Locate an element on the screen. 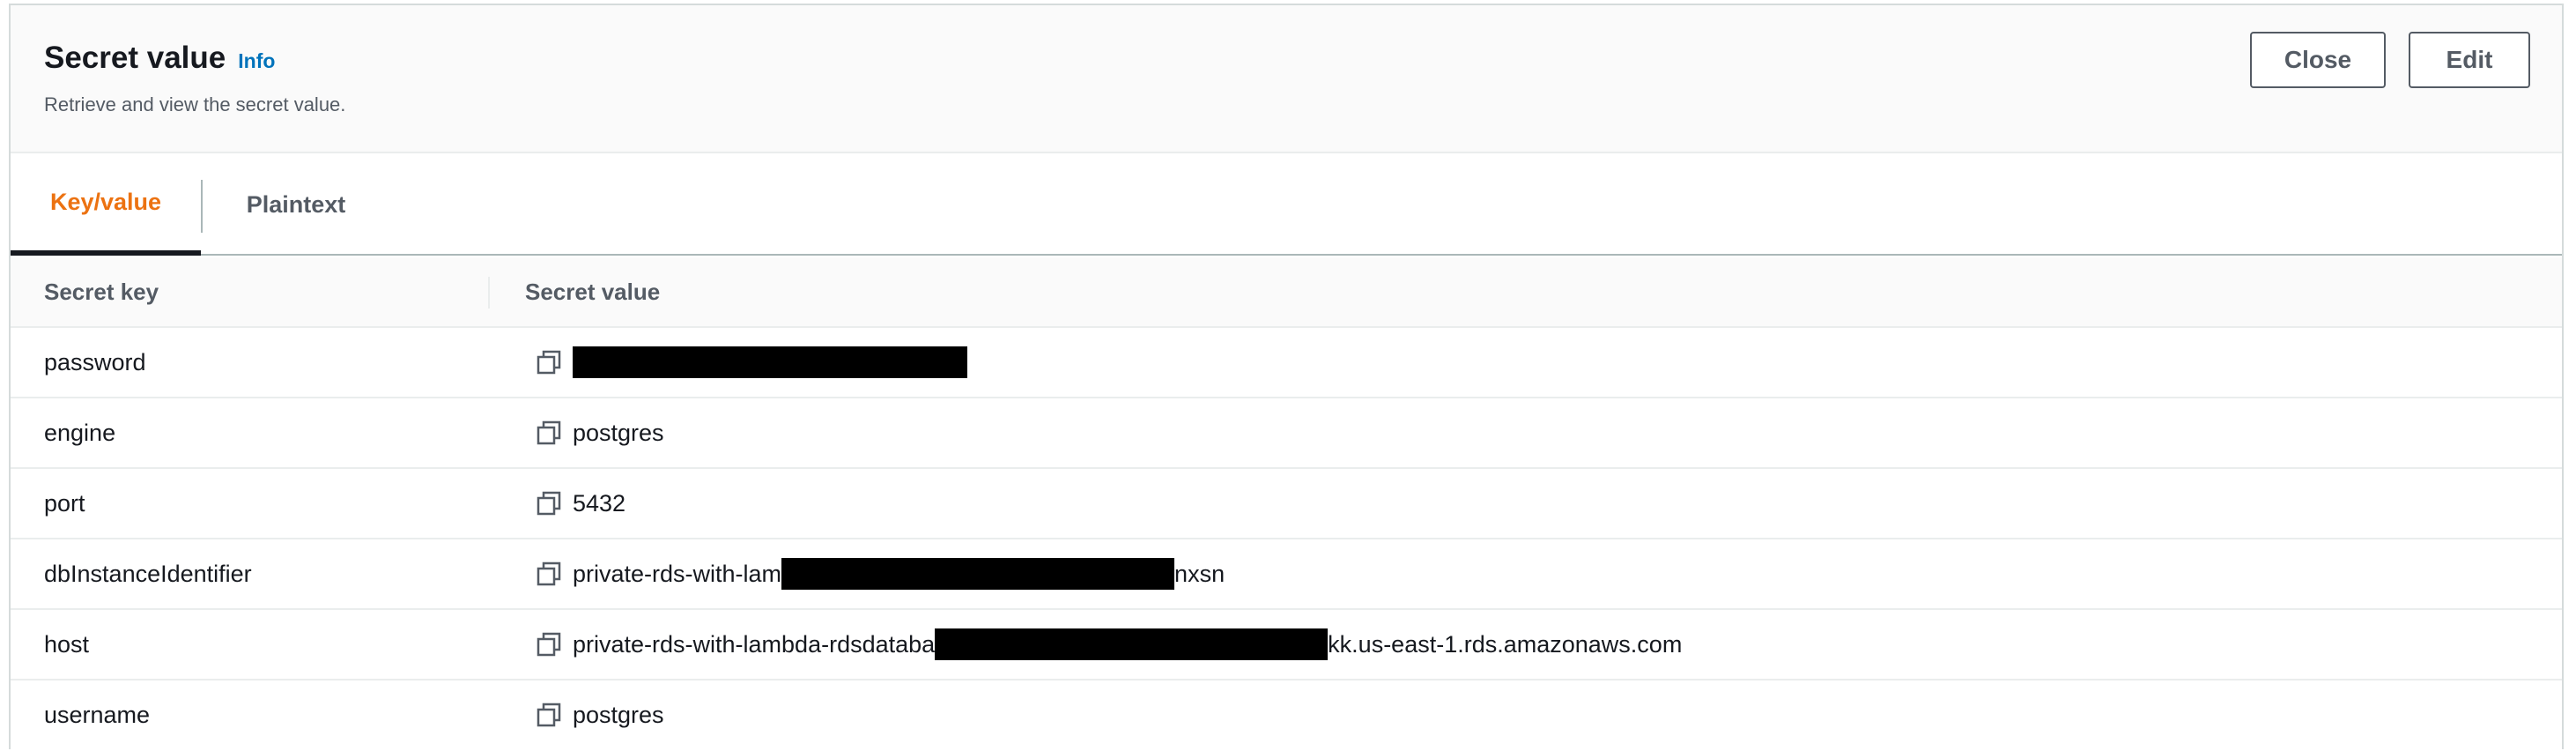  table-row: username postgres is located at coordinates (1287, 715).